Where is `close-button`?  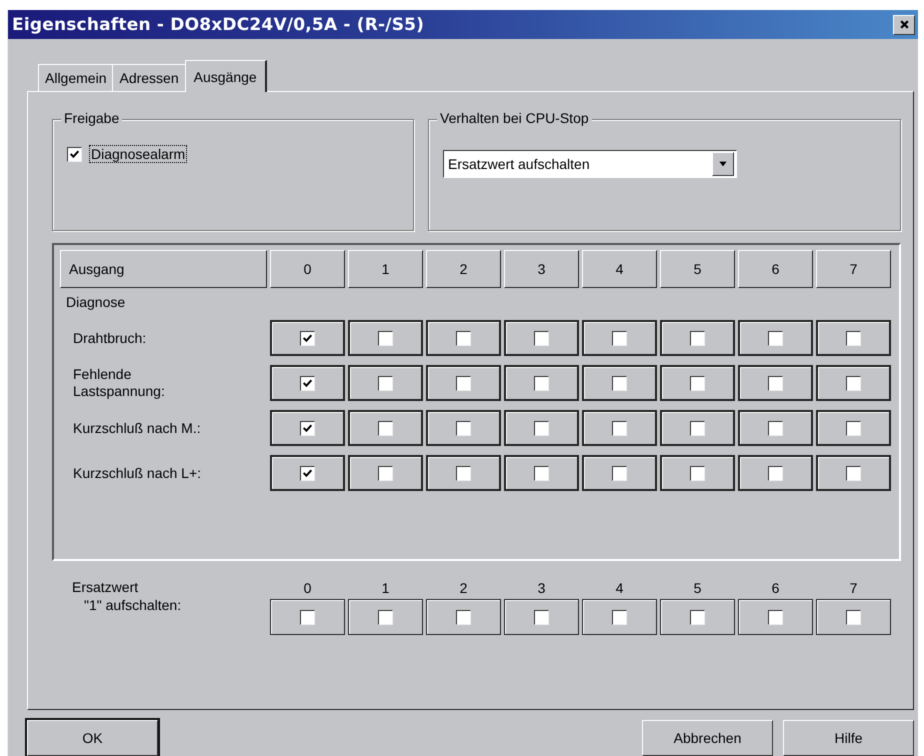 close-button is located at coordinates (904, 24).